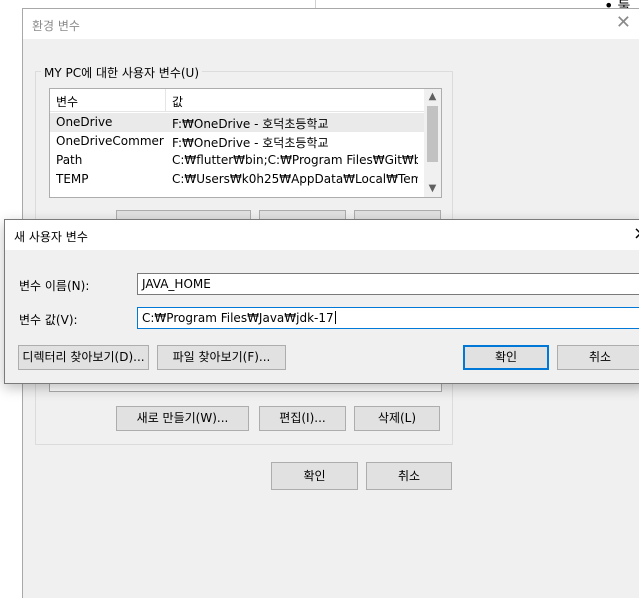 This screenshot has height=598, width=639. Describe the element at coordinates (388, 284) in the screenshot. I see `variable-name-field: JAVA_HOME` at that location.